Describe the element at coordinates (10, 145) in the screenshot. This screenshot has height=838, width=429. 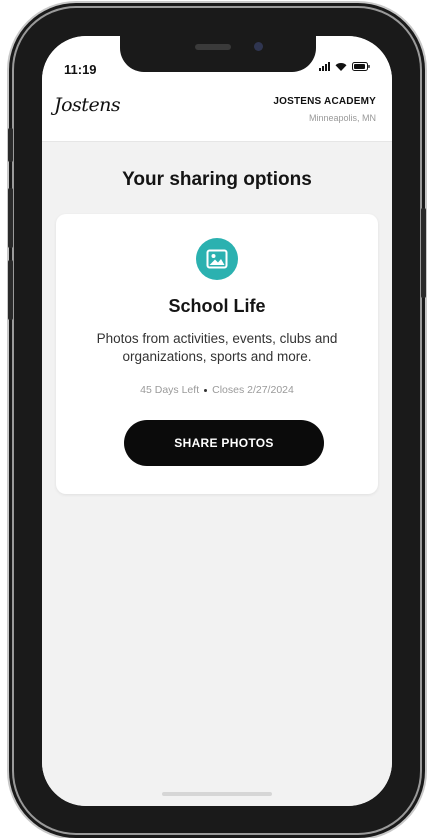
I see `phone-side-button` at that location.